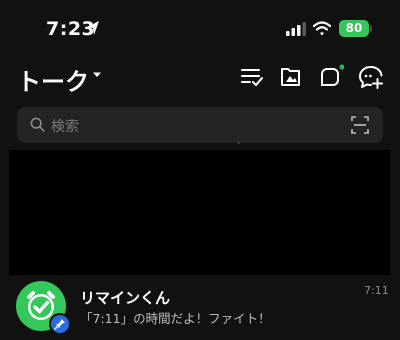 This screenshot has width=400, height=340. What do you see at coordinates (238, 142) in the screenshot?
I see `divider-dot` at bounding box center [238, 142].